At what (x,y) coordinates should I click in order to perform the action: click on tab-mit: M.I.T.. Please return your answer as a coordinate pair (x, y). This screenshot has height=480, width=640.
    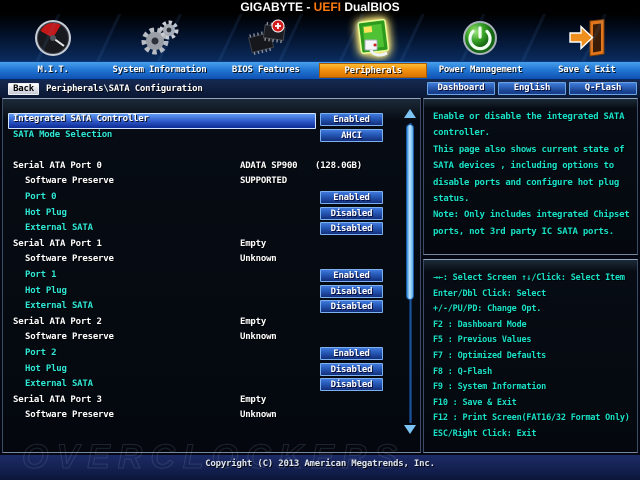
    Looking at the image, I should click on (53, 70).